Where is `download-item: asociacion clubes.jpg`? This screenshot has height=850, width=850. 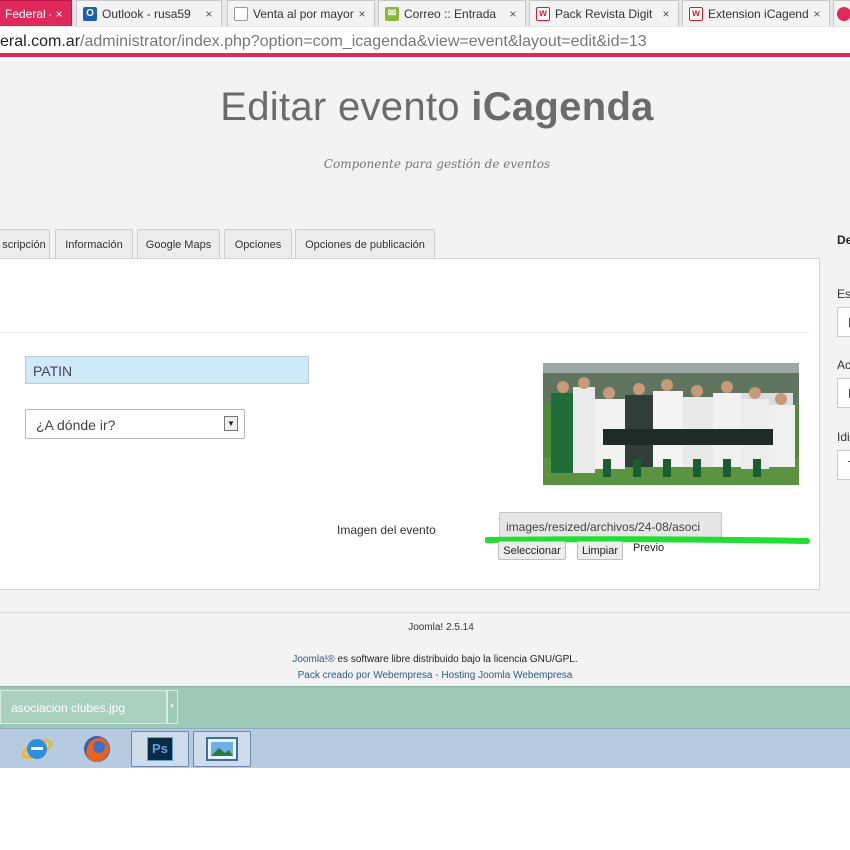 download-item: asociacion clubes.jpg is located at coordinates (84, 707).